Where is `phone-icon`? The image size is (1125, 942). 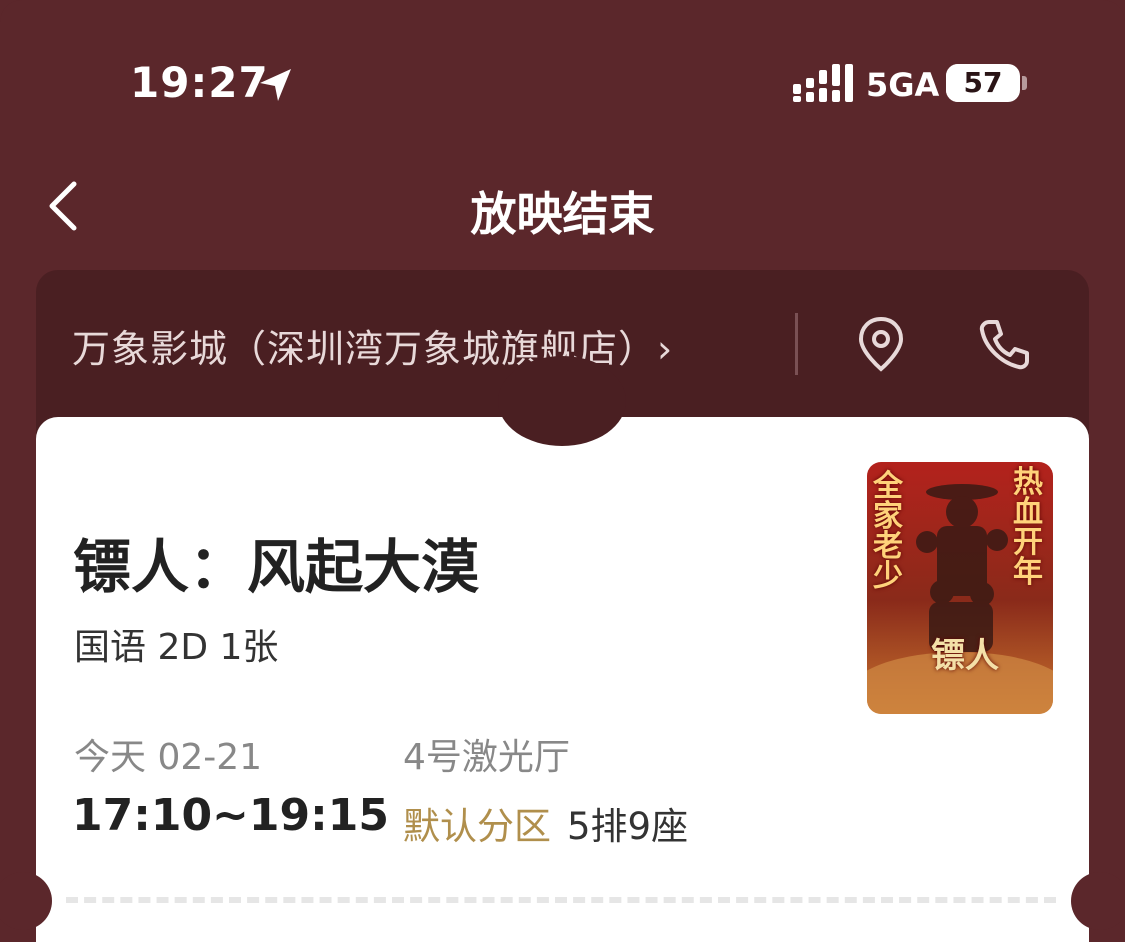
phone-icon is located at coordinates (1003, 344).